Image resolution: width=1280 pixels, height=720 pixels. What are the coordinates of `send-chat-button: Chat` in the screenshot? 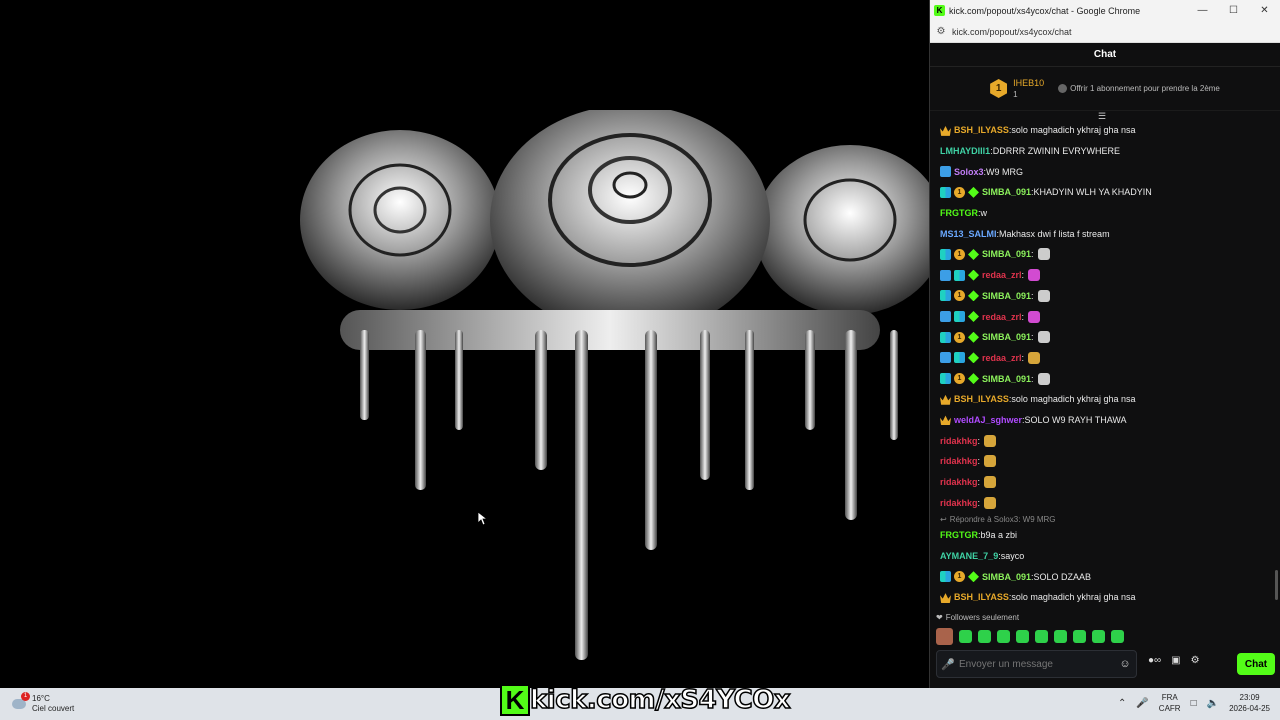 It's located at (1256, 664).